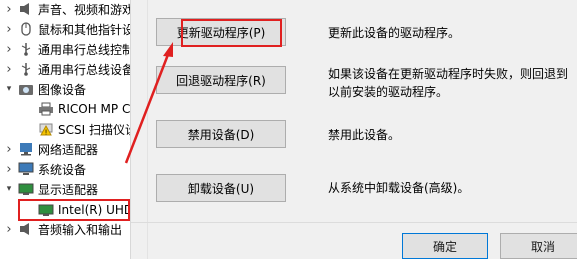 The width and height of the screenshot is (577, 259). I want to click on warning-device-icon: !, so click(46, 129).